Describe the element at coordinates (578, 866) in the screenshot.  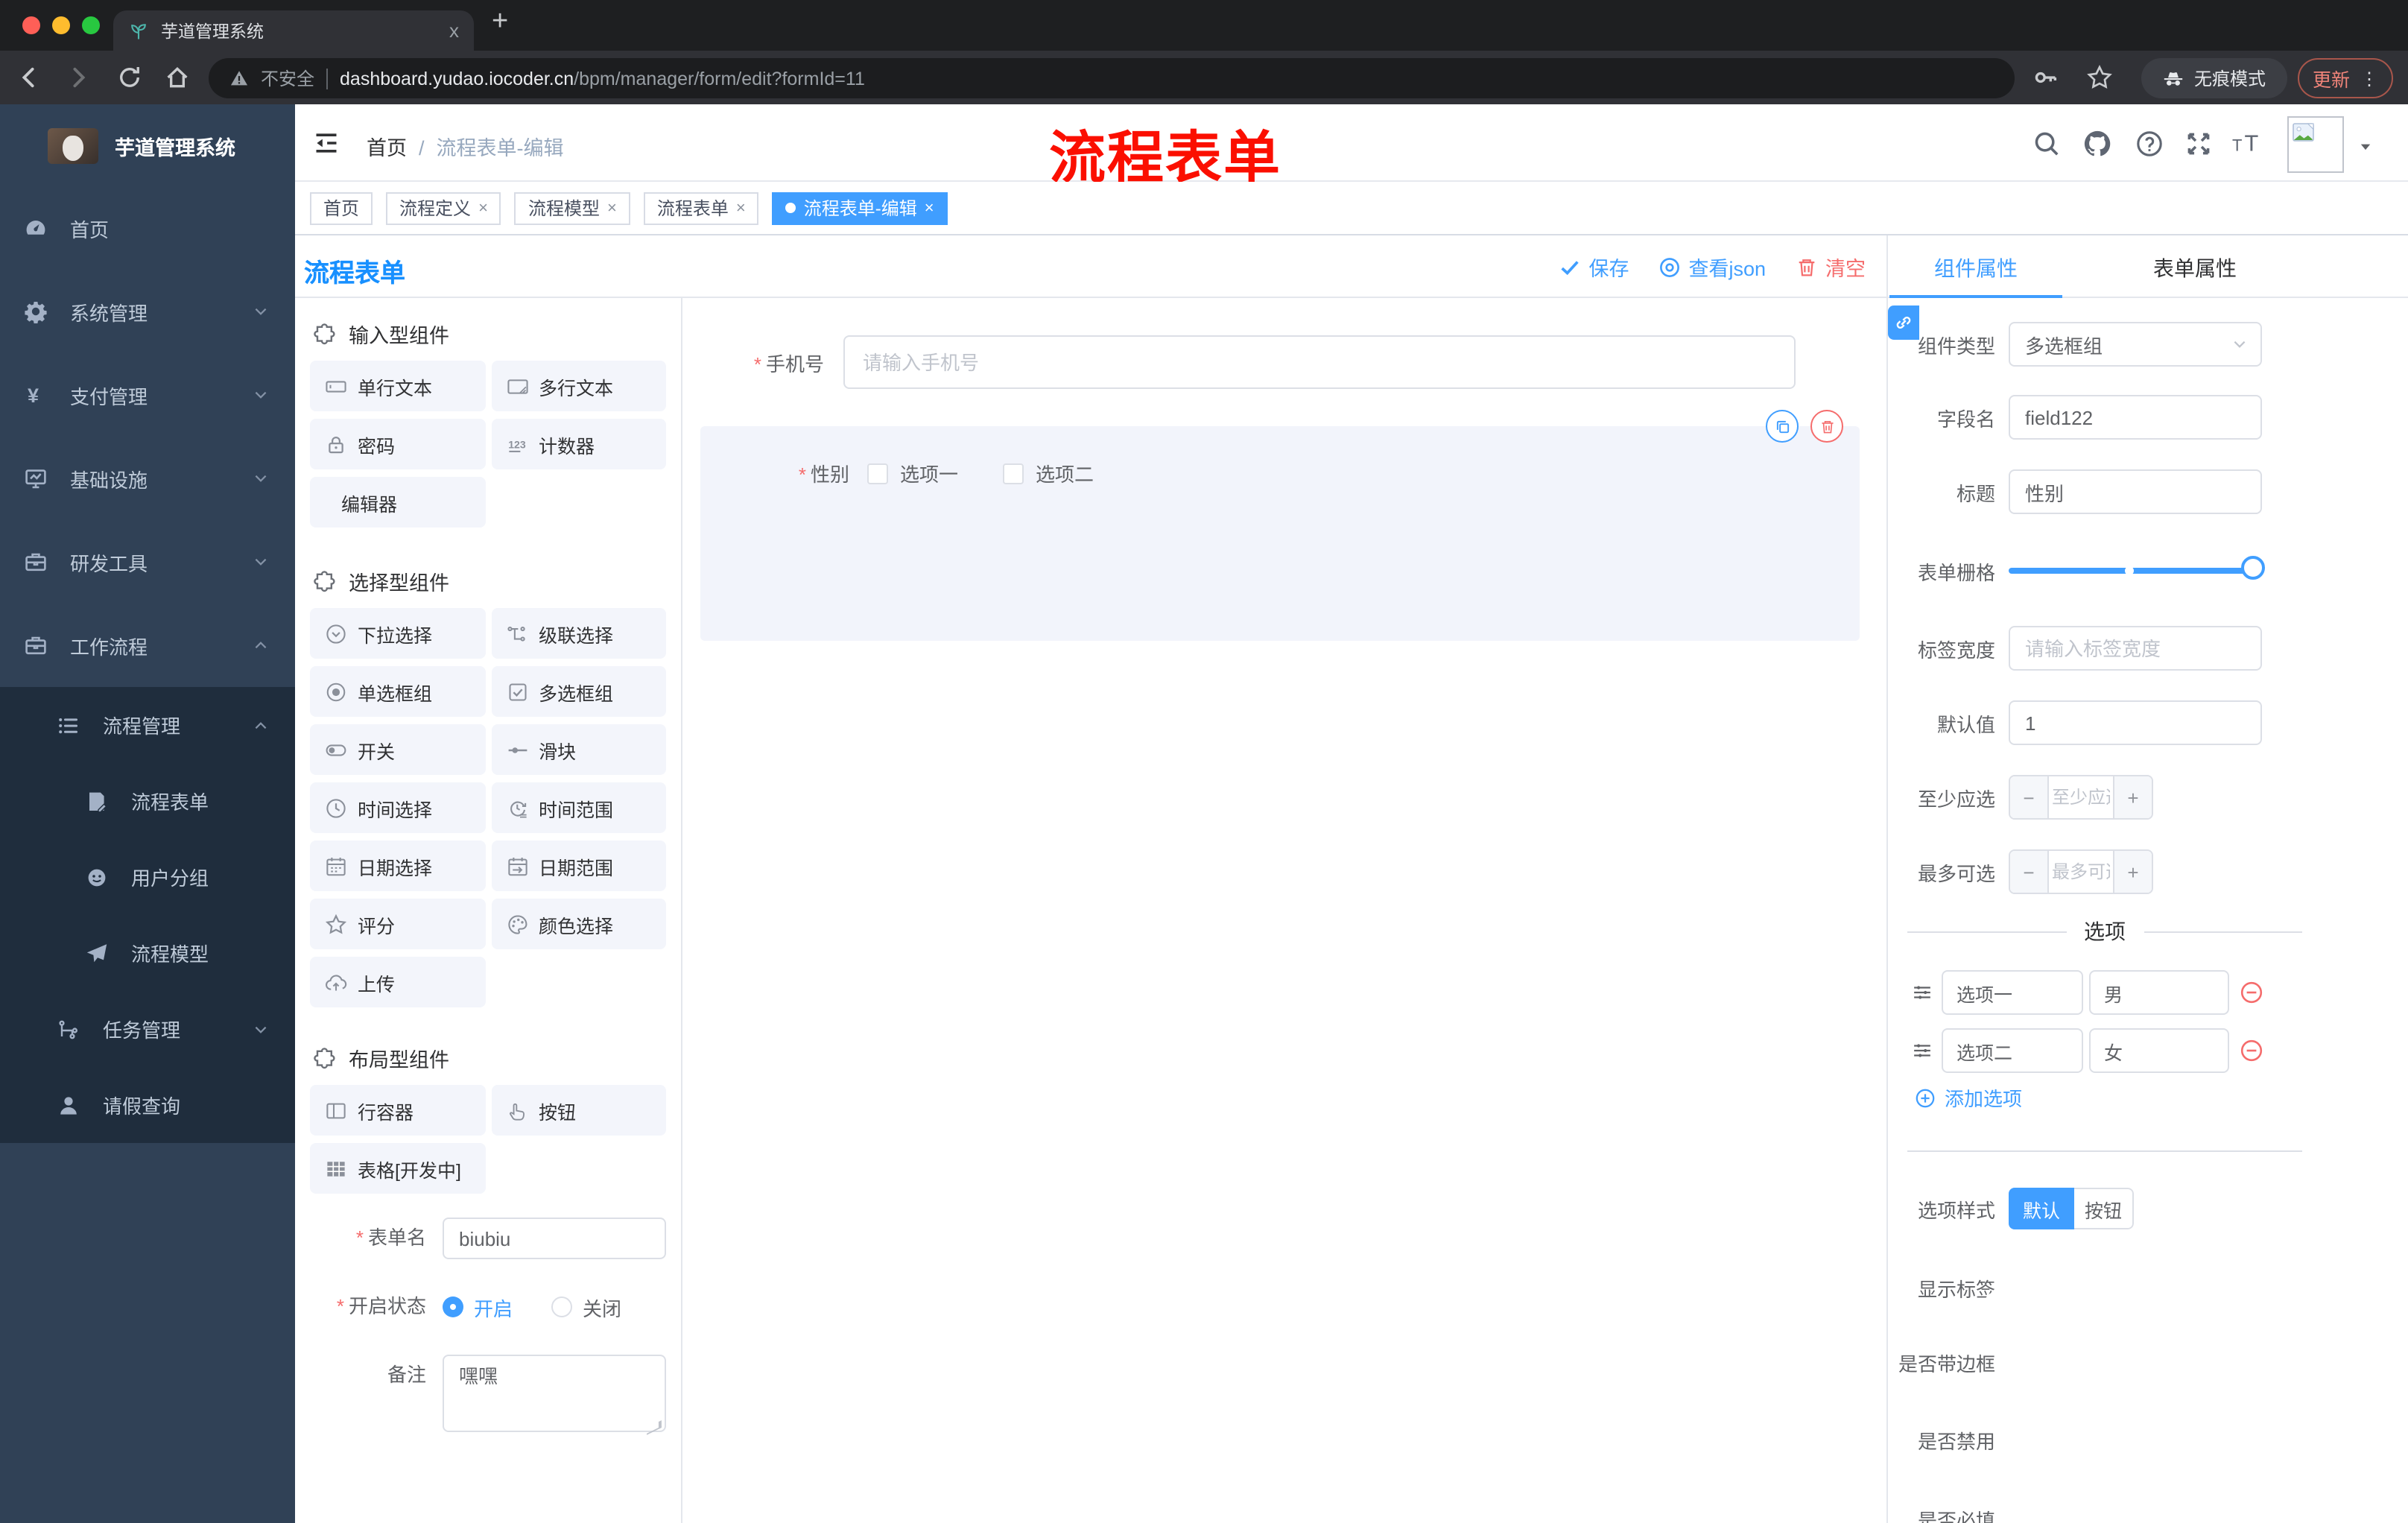
I see `palette-item-日期范围: 日期范围` at that location.